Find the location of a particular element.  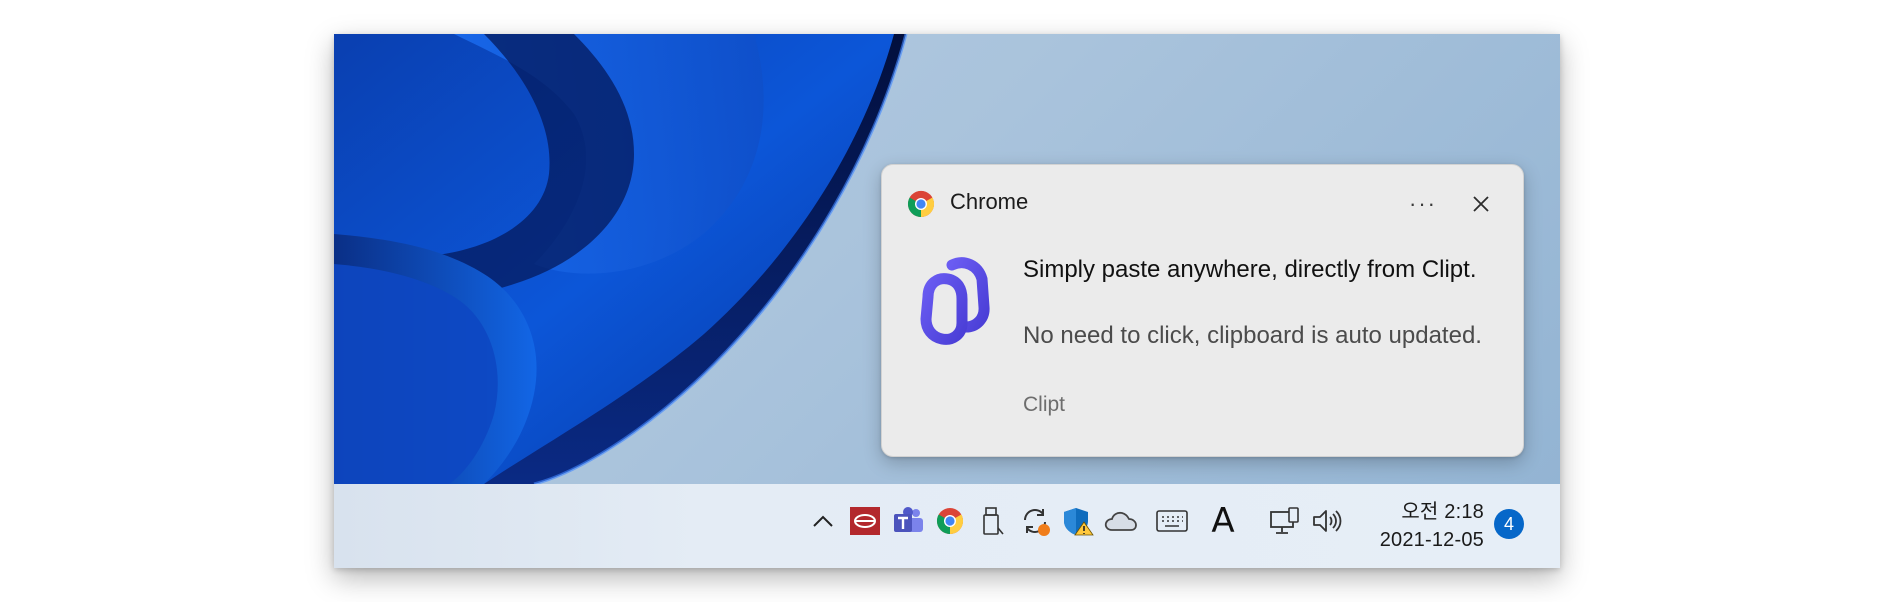

tray-usb-button is located at coordinates (993, 521).